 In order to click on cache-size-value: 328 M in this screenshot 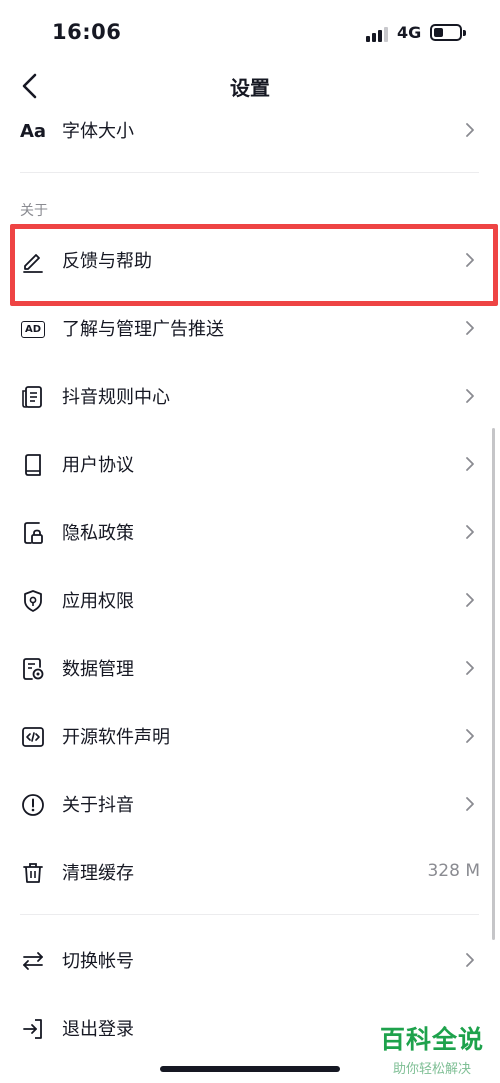, I will do `click(453, 871)`.